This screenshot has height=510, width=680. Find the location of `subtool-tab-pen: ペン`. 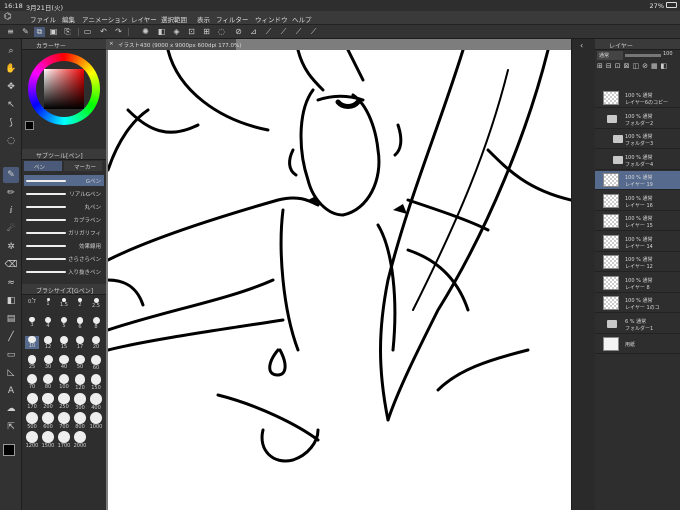

subtool-tab-pen: ペン is located at coordinates (43, 166).